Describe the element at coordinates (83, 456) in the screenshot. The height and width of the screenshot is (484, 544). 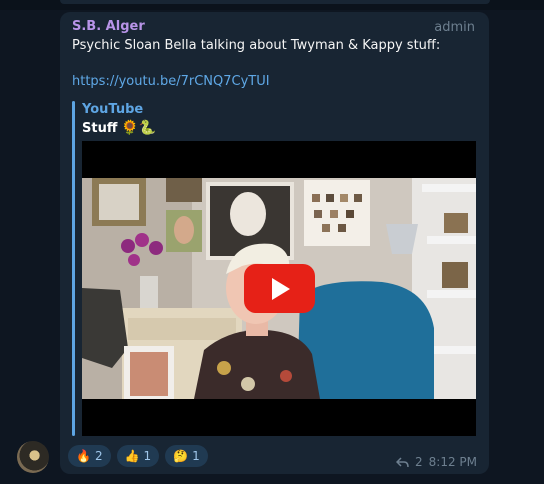
I see `fire-icon: 🔥` at that location.